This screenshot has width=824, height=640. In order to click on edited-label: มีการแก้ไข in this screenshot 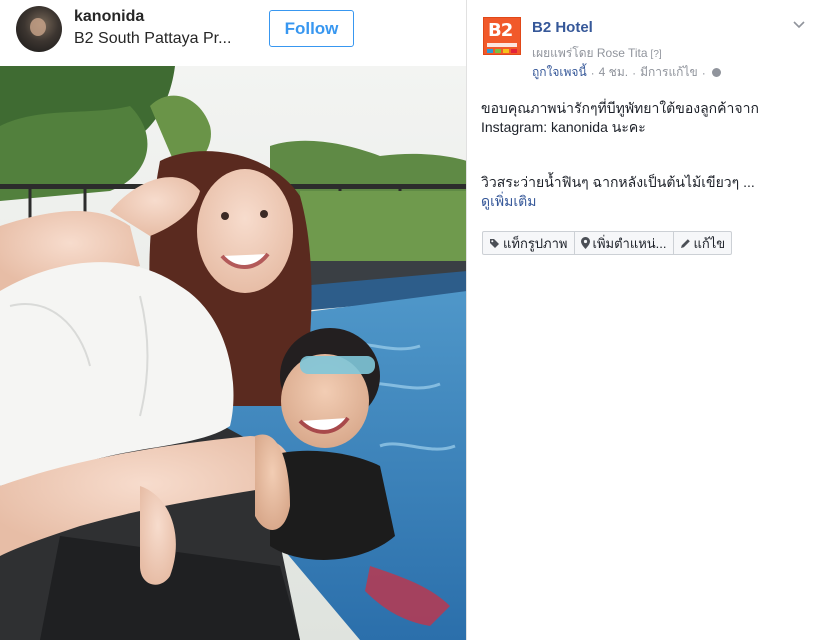, I will do `click(669, 72)`.